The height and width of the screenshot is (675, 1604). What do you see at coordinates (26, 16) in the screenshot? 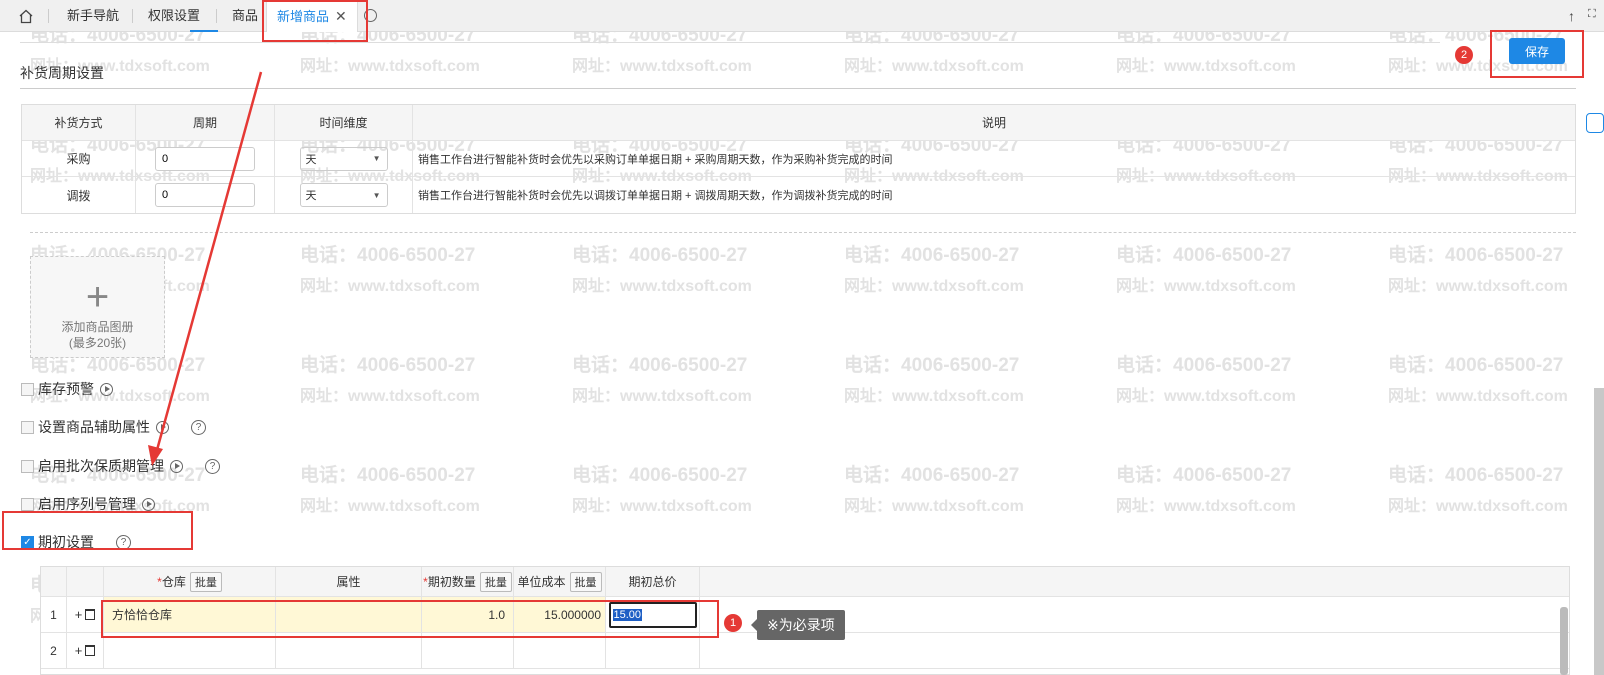
I see `home-icon` at bounding box center [26, 16].